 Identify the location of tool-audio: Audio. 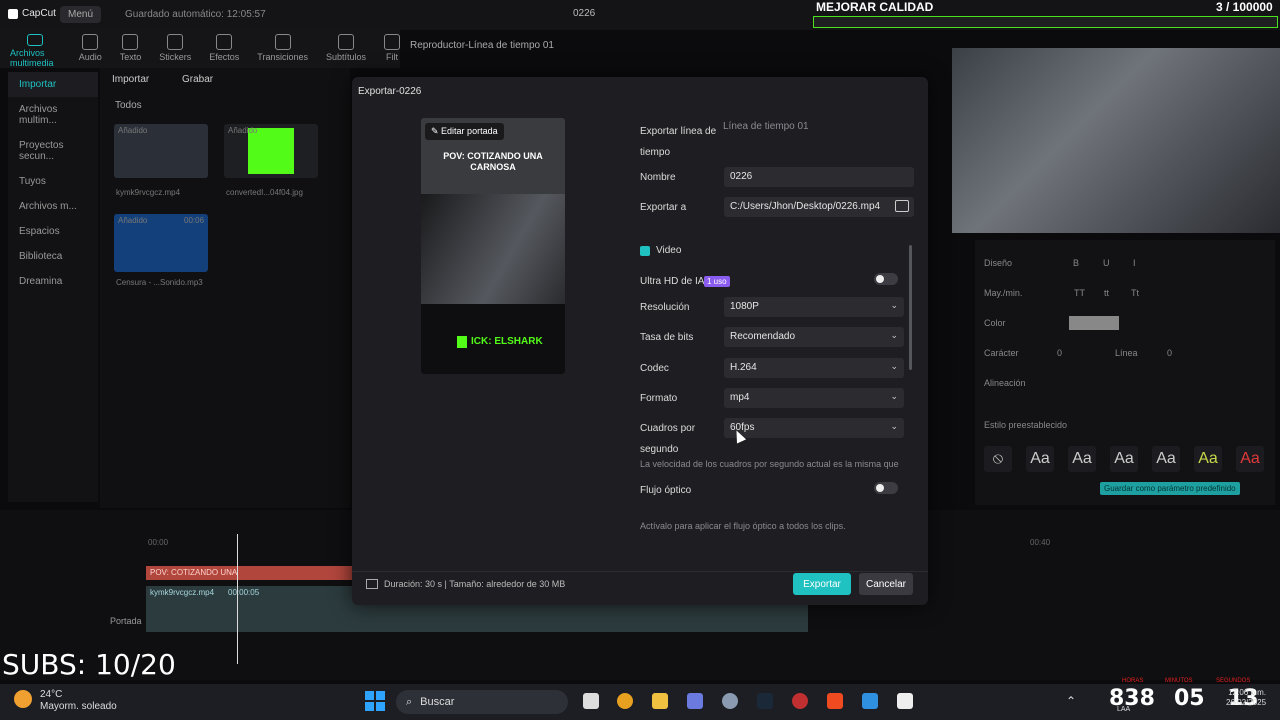
(90, 49).